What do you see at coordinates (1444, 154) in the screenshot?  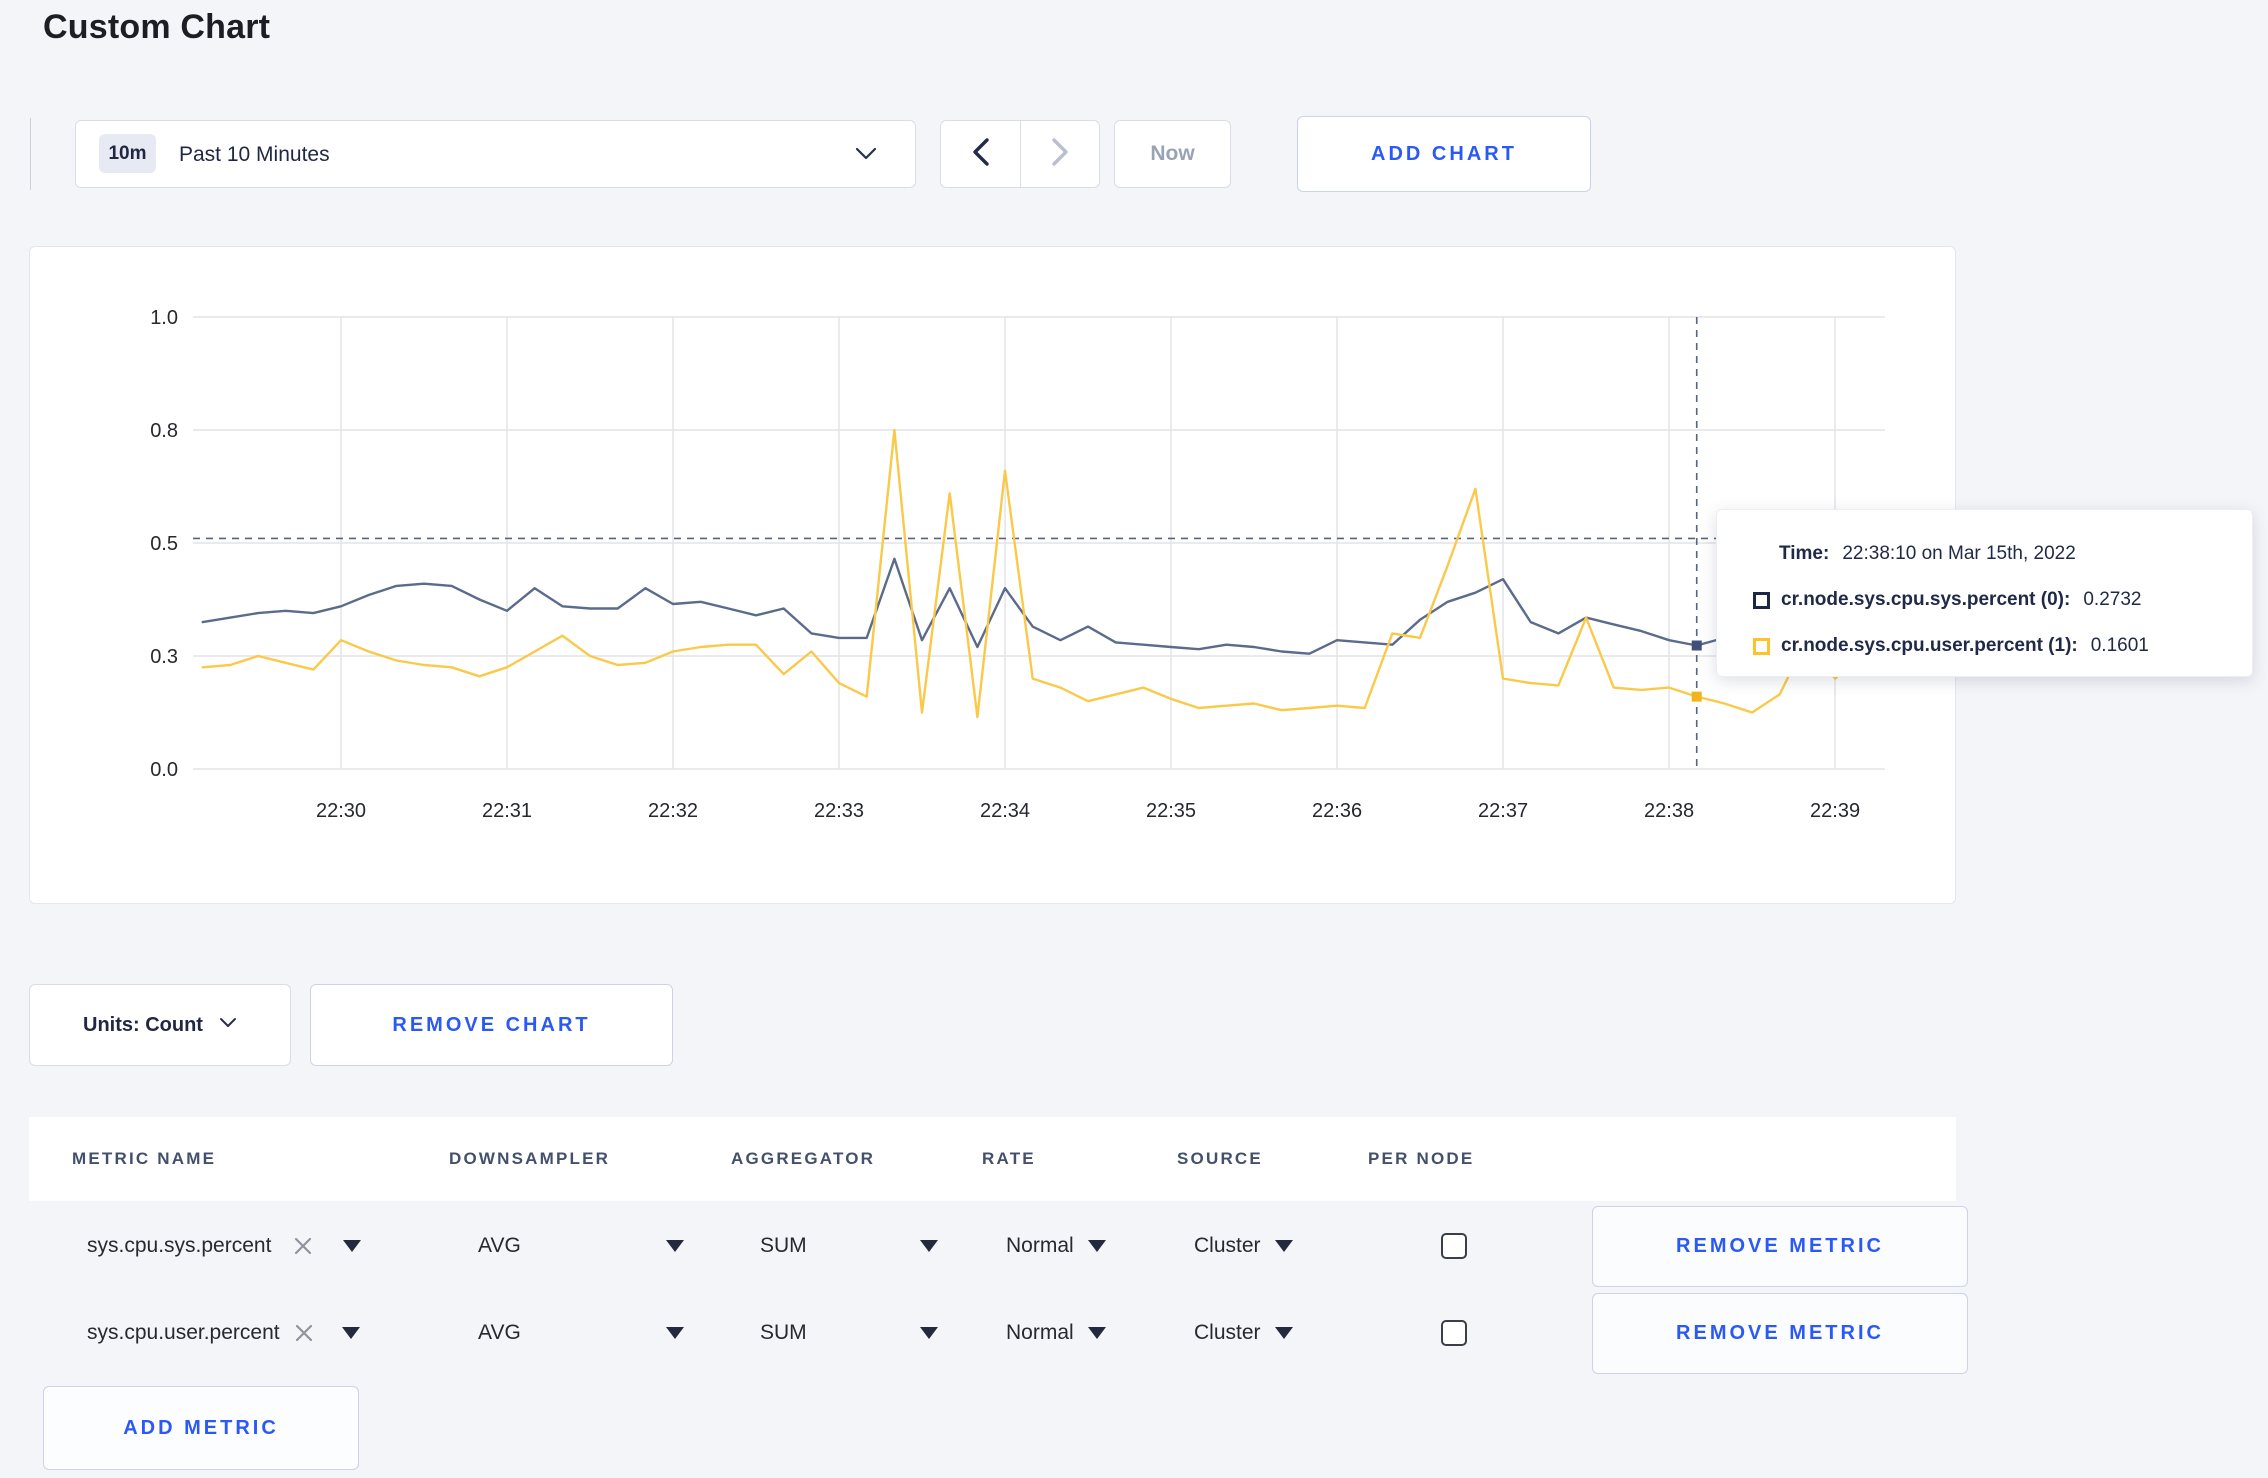 I see `add-chart-button: ADD CHART` at bounding box center [1444, 154].